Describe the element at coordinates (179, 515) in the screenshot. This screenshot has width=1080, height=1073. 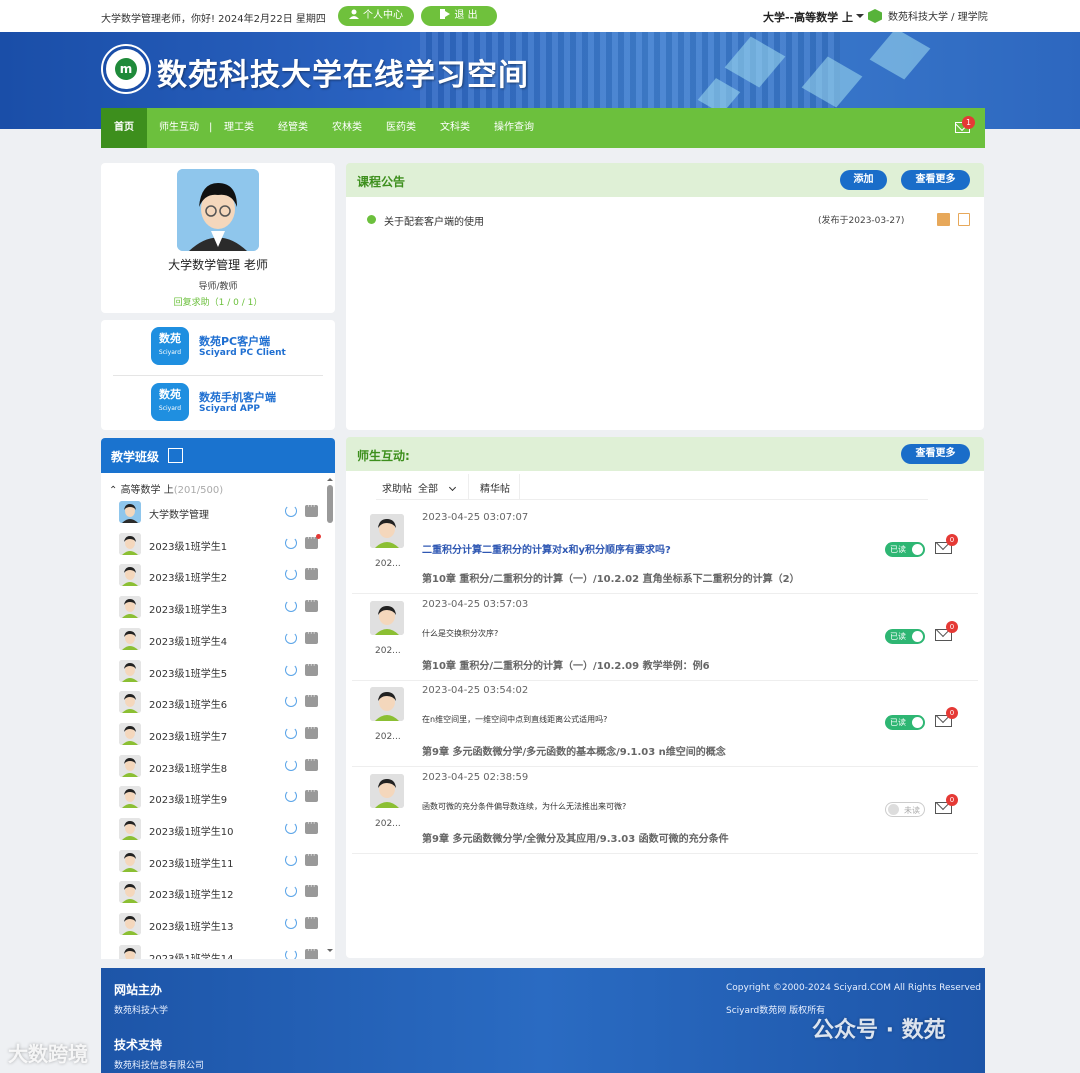
I see `student-name: 大学数学管理` at that location.